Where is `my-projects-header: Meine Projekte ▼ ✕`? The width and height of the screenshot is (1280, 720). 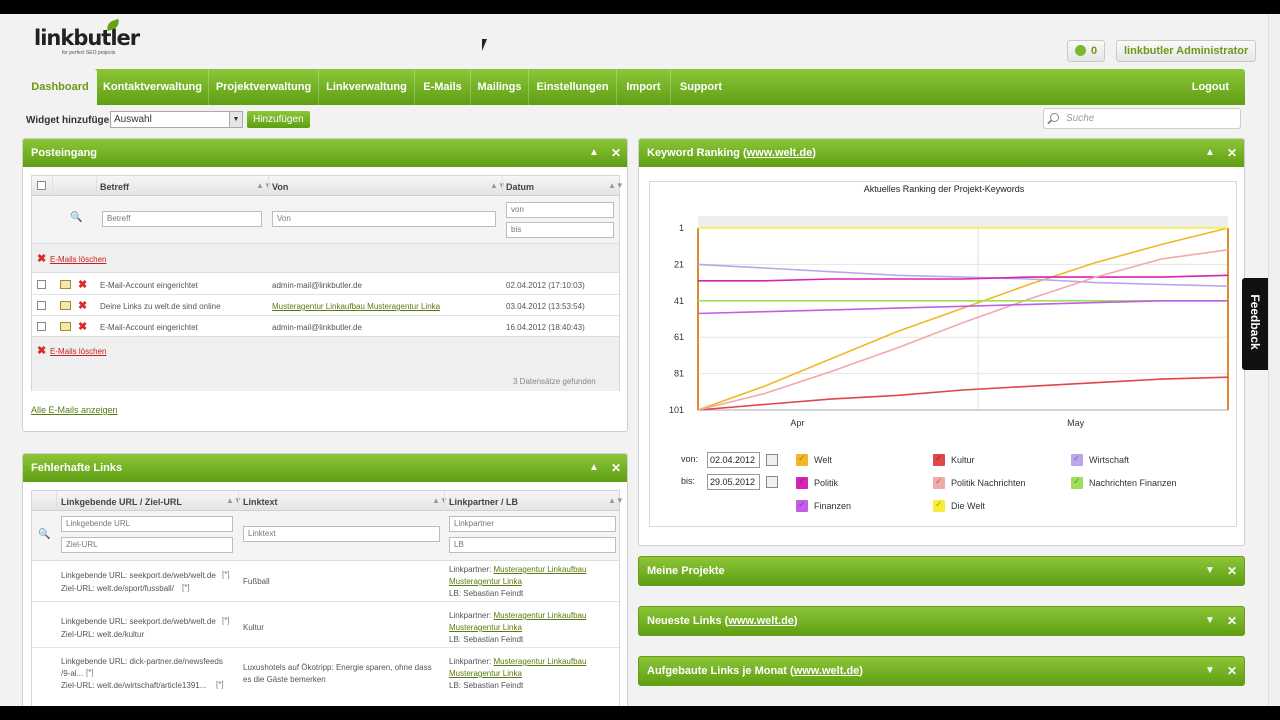
my-projects-header: Meine Projekte ▼ ✕ is located at coordinates (941, 571).